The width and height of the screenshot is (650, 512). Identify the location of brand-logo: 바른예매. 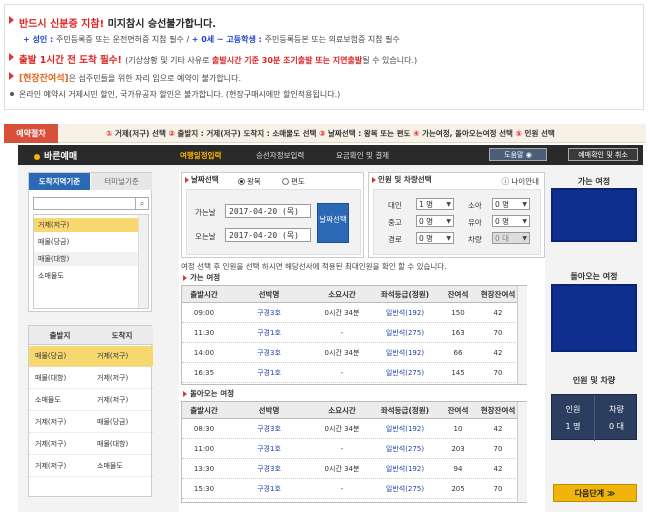
(55, 155).